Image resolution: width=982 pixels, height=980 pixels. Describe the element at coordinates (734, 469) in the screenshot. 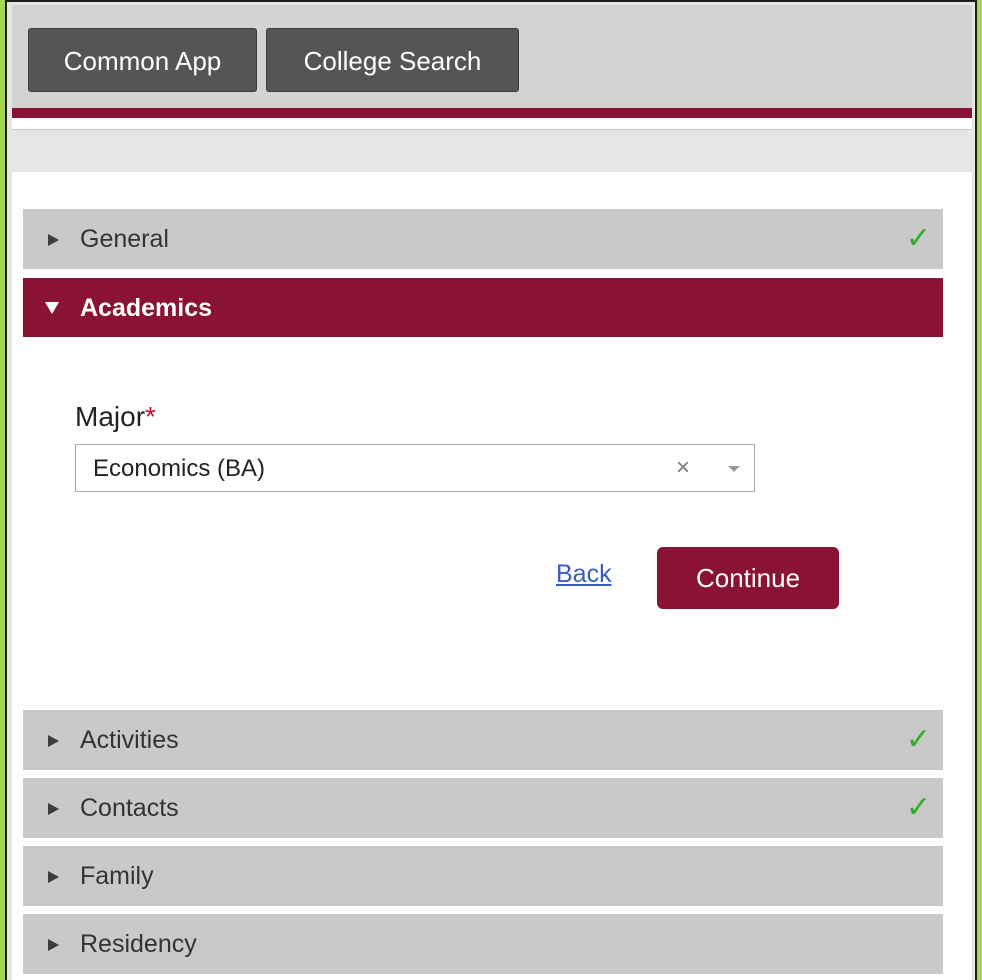

I see `dropdown-caret-icon` at that location.